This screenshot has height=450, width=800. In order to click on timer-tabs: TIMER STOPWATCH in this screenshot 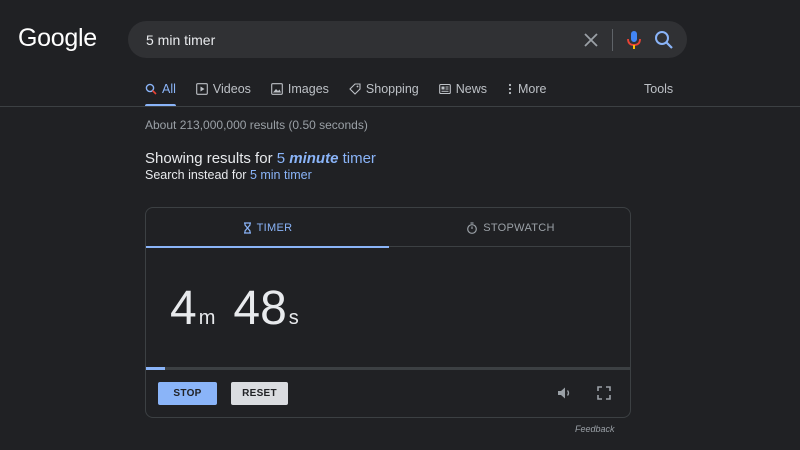, I will do `click(389, 228)`.